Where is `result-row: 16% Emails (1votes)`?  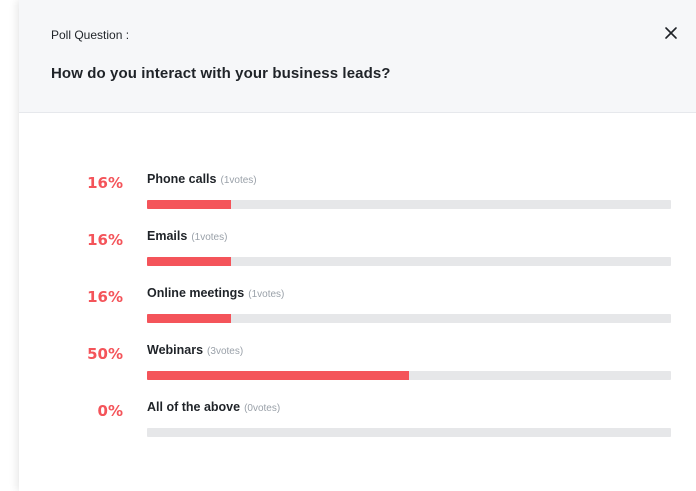 result-row: 16% Emails (1votes) is located at coordinates (357, 254).